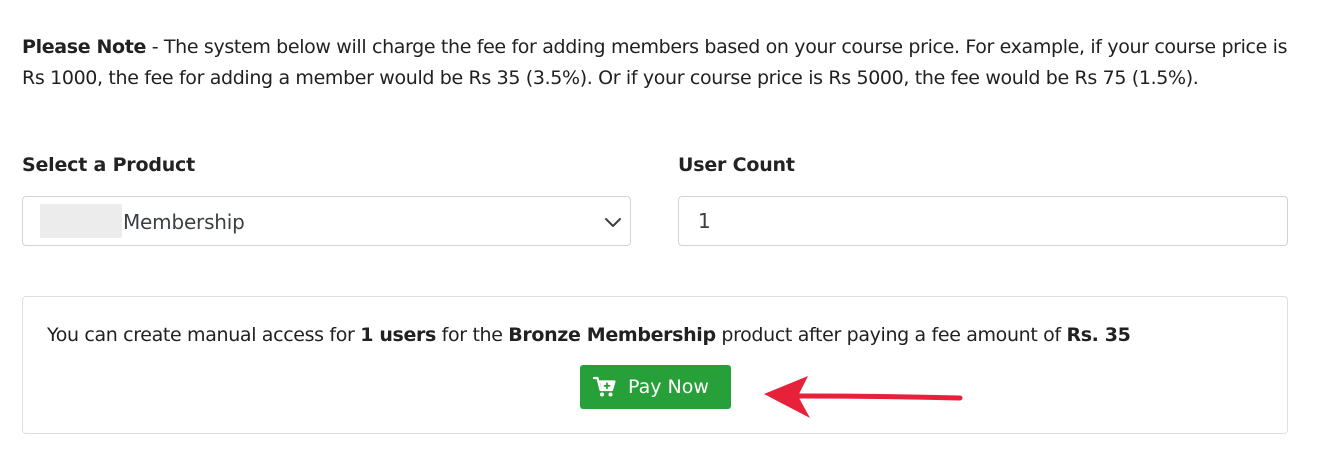  Describe the element at coordinates (891, 335) in the screenshot. I see `summary-part3: product after paying a fee amount of` at that location.